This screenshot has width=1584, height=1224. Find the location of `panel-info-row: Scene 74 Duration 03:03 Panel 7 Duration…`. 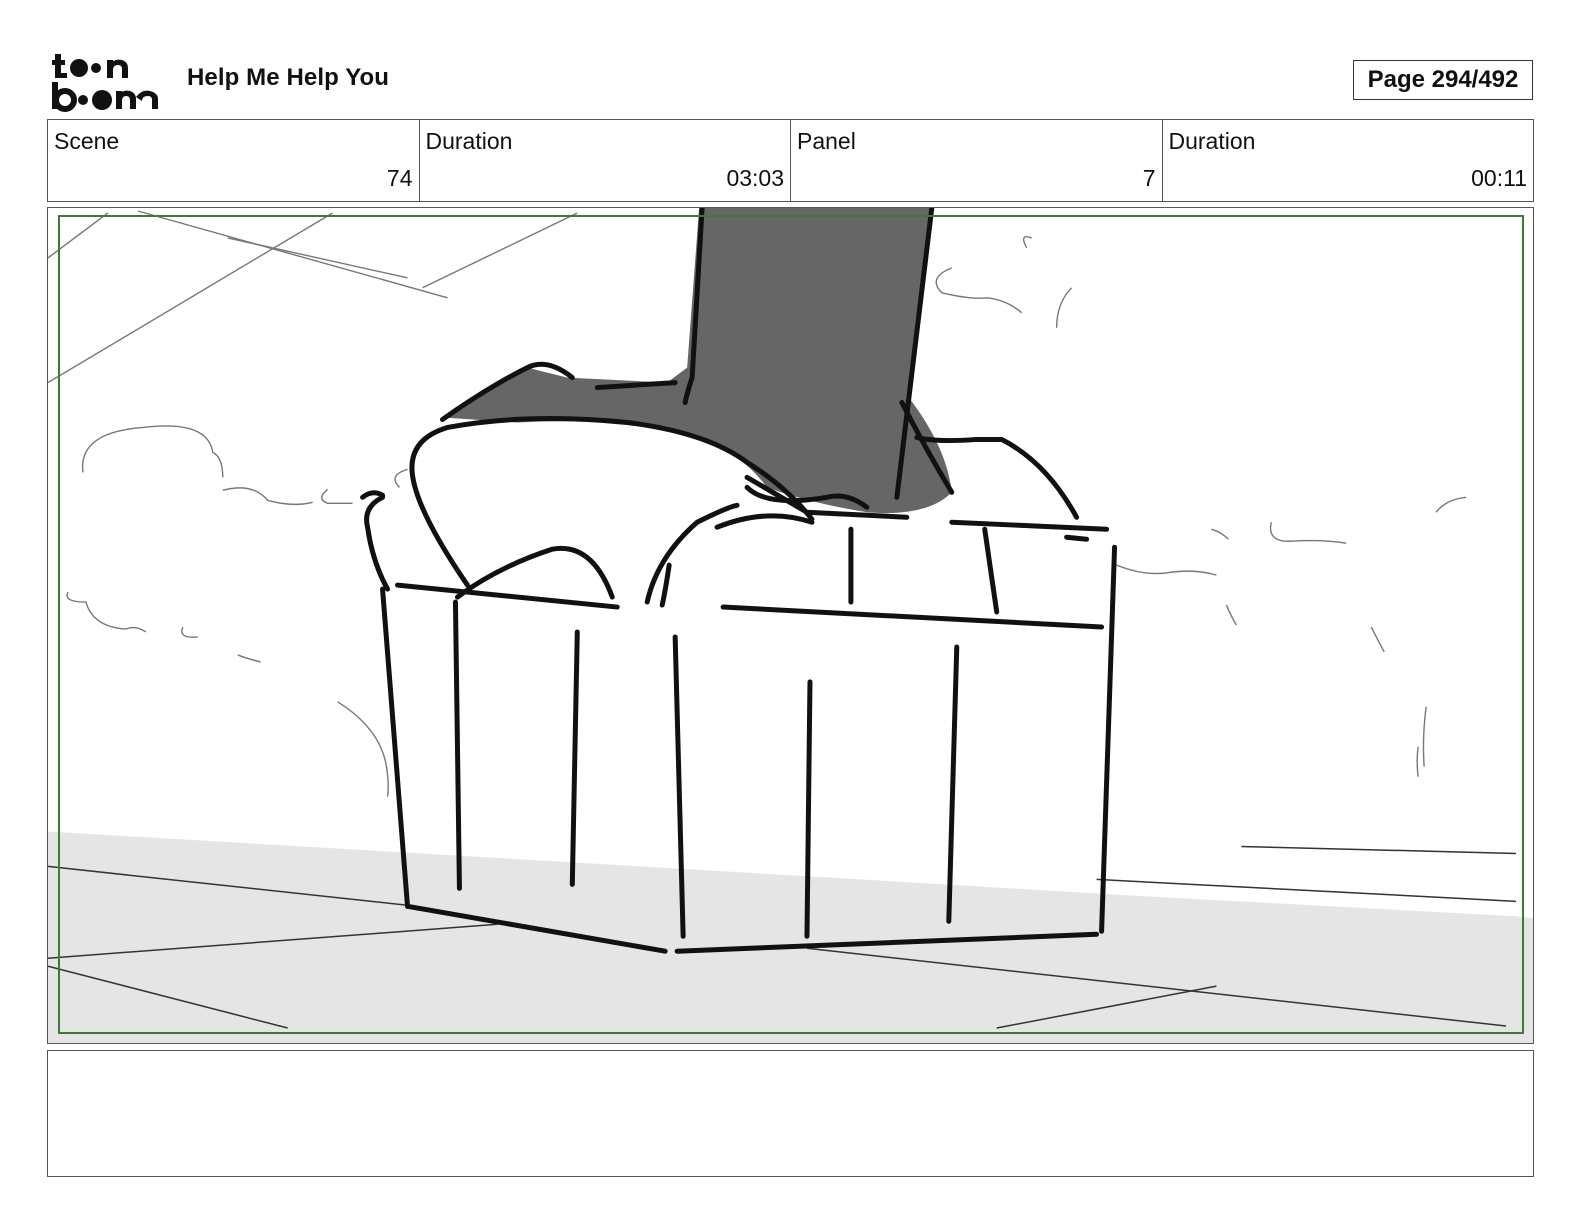

panel-info-row: Scene 74 Duration 03:03 Panel 7 Duration… is located at coordinates (790, 160).